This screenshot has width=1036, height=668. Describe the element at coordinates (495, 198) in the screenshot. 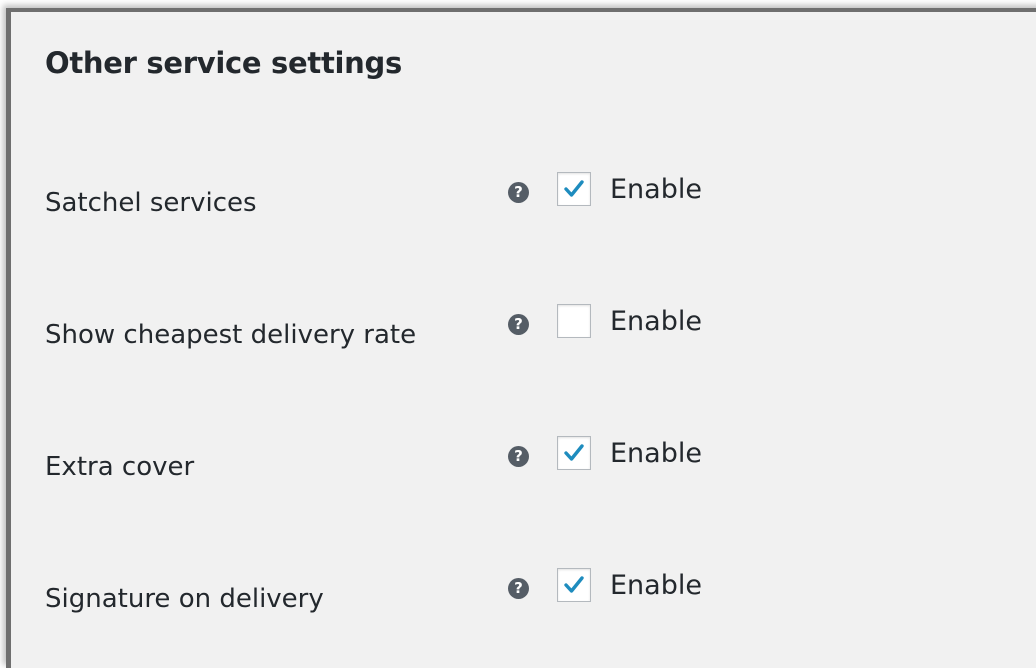

I see `setting-row-satchel-services: Satchel services ? Enable` at that location.